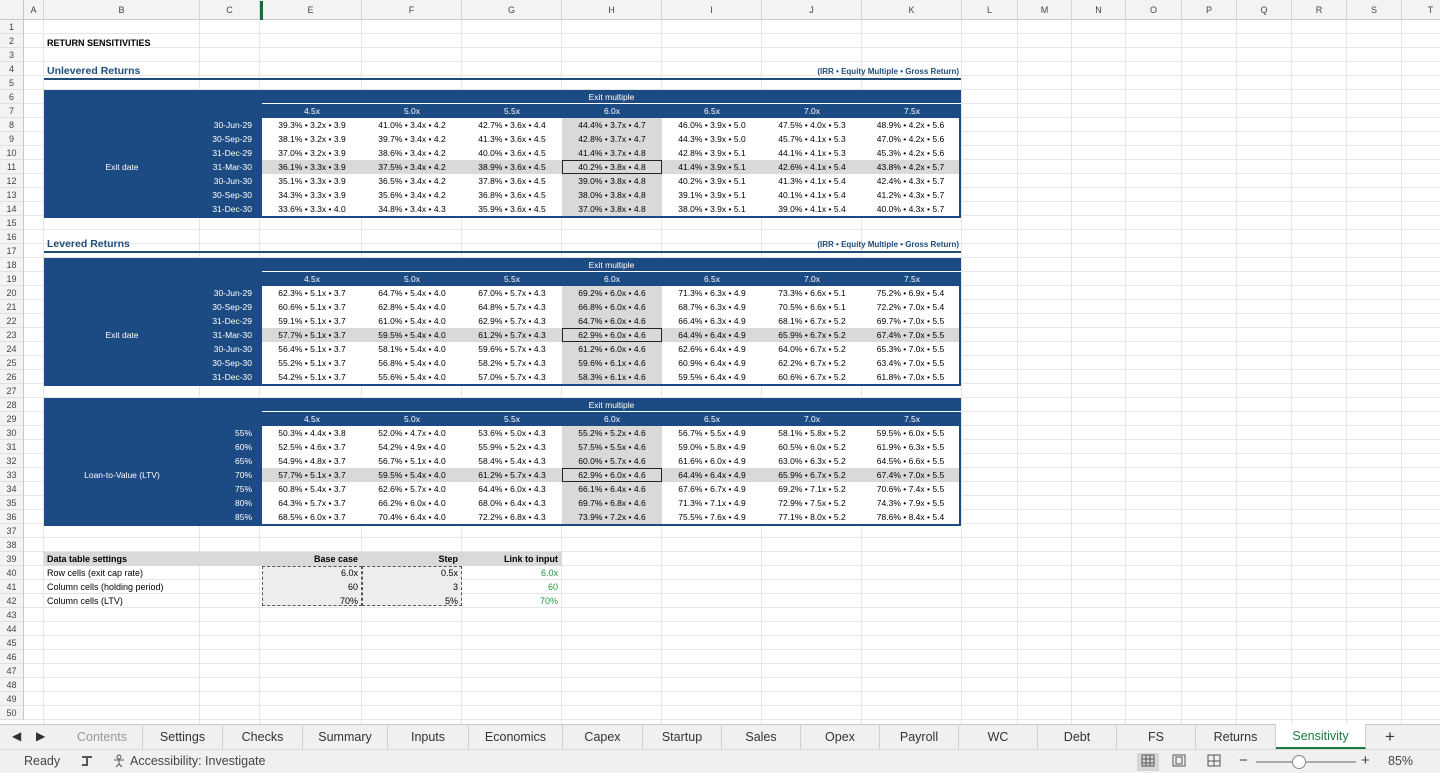 This screenshot has width=1440, height=773. Describe the element at coordinates (712, 433) in the screenshot. I see `sensitivity-cell: 56.7% • 5.5x • 4.9` at that location.